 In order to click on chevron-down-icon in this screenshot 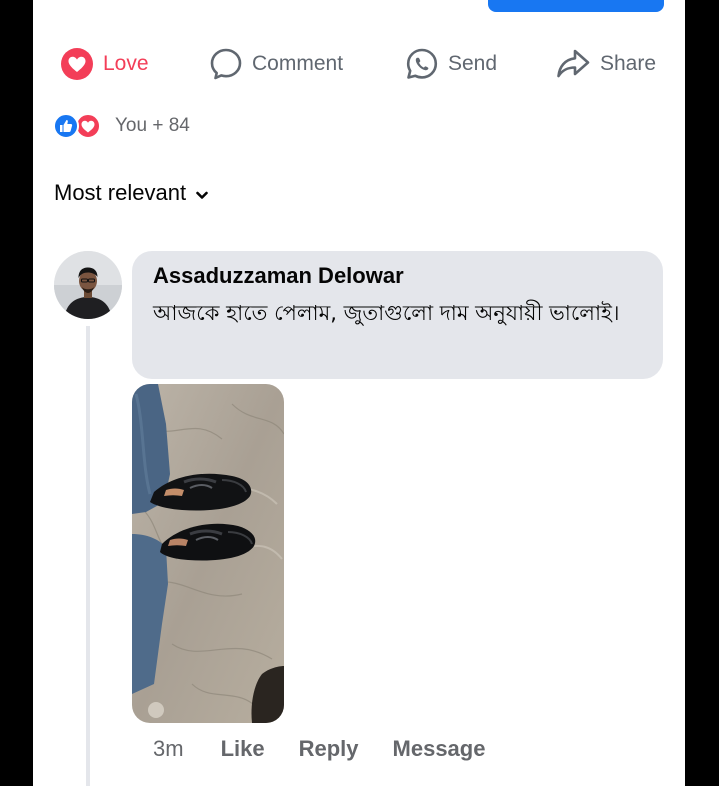, I will do `click(202, 193)`.